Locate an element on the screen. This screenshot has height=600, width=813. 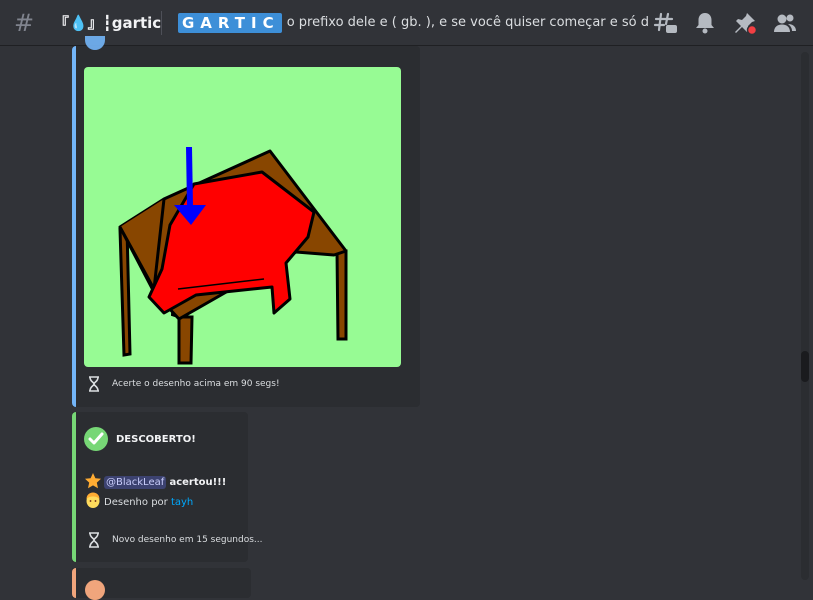
result-title: DESCOBERTO! is located at coordinates (156, 439).